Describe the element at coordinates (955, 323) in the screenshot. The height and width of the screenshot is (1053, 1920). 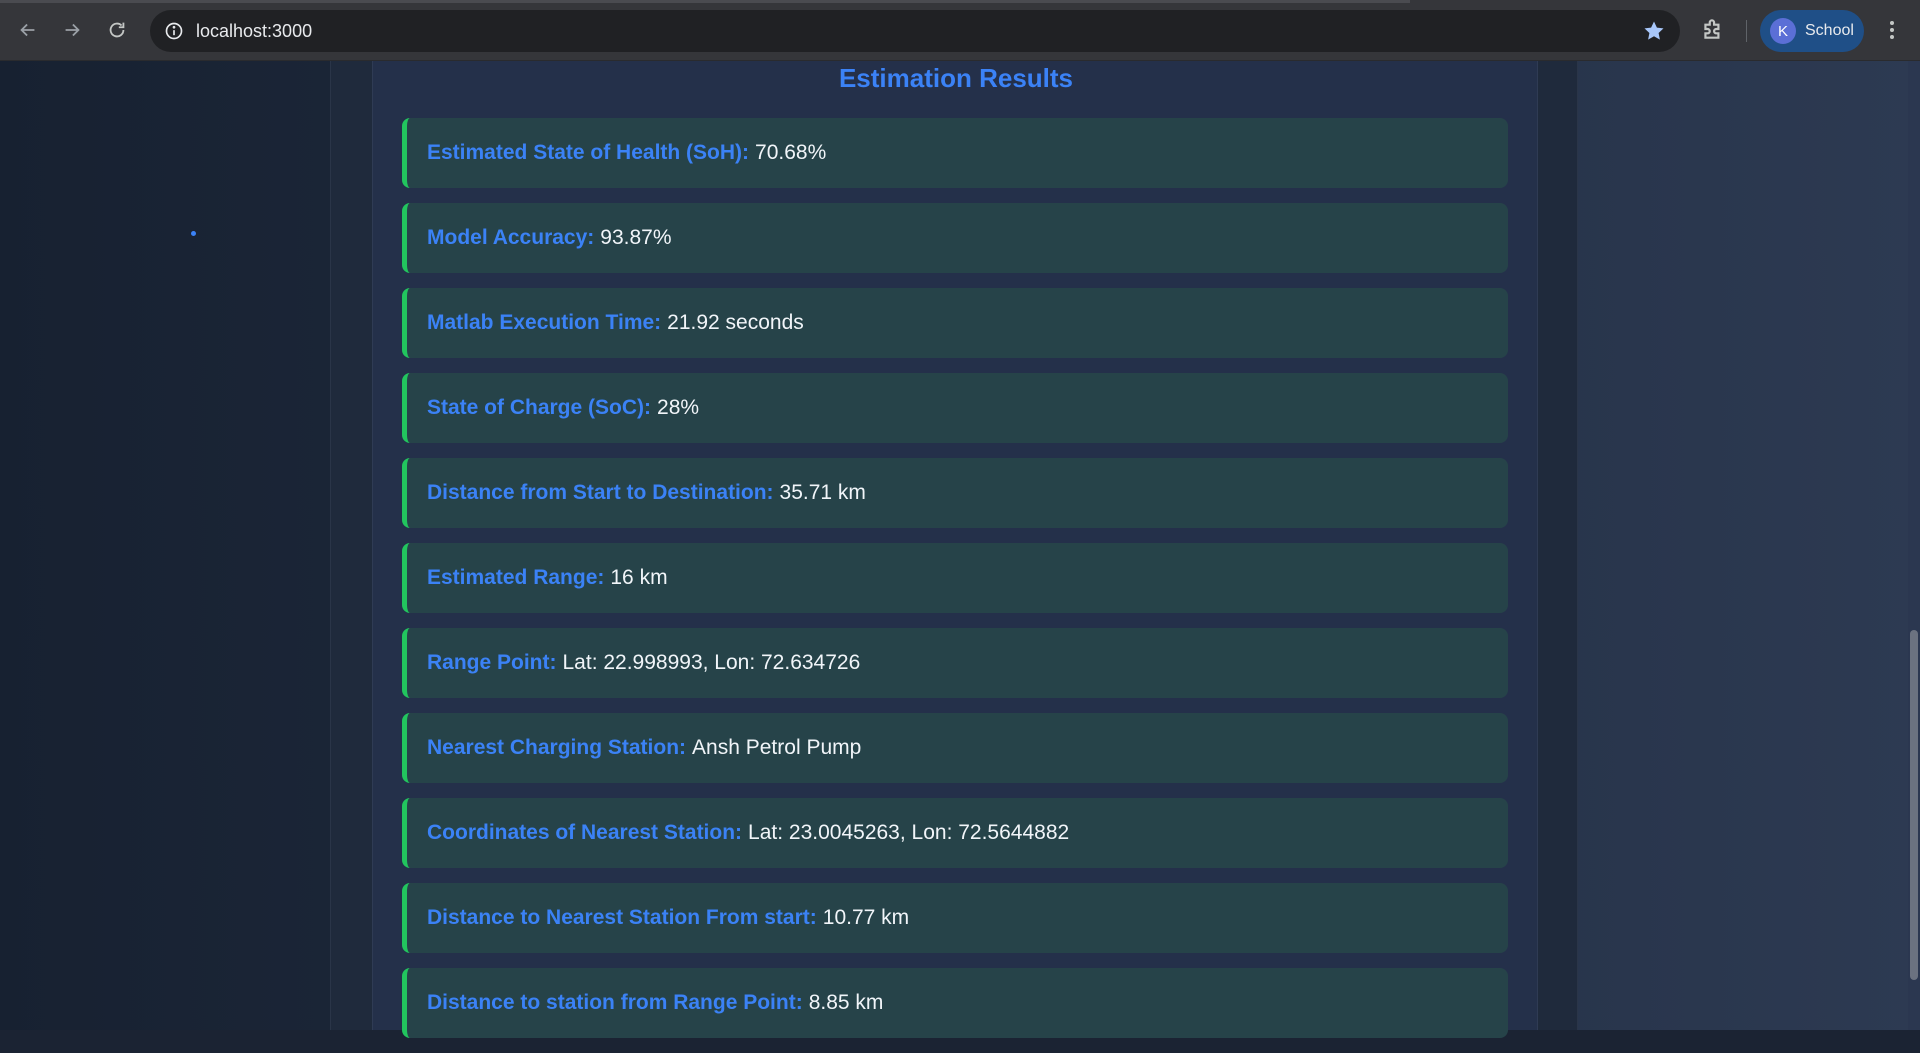
I see `result-execution-time: Matlab Execution Time: 21.92 seconds` at that location.